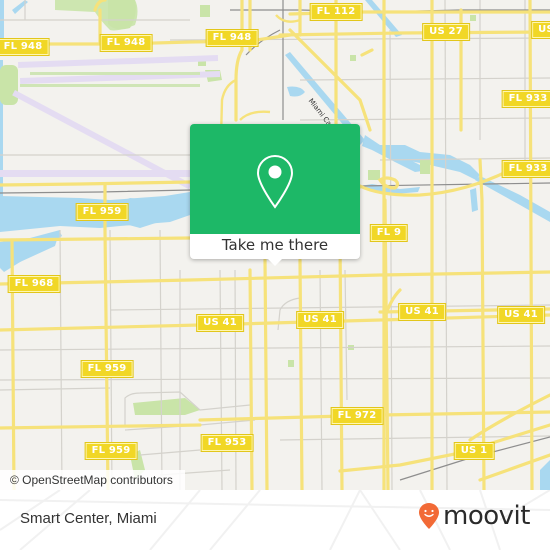 The height and width of the screenshot is (550, 550). I want to click on route-shield-fl972: FL 972, so click(357, 416).